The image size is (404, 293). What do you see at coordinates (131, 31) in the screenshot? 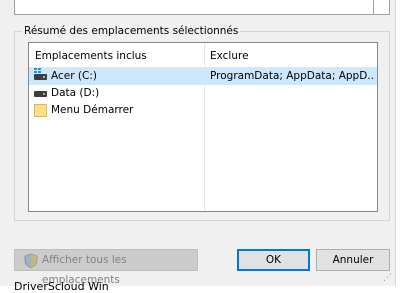
I see `group-title: Résumé des emplacements sélectionnés` at bounding box center [131, 31].